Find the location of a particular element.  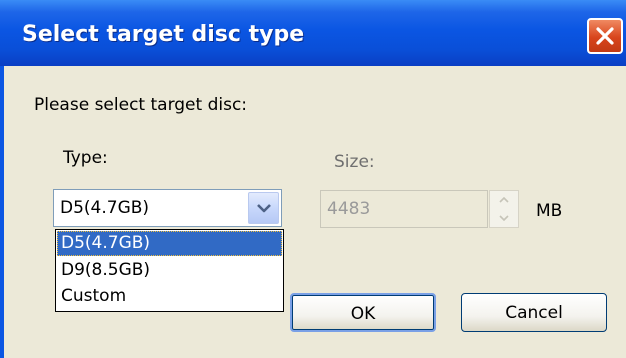

size-input: 4483 is located at coordinates (404, 209).